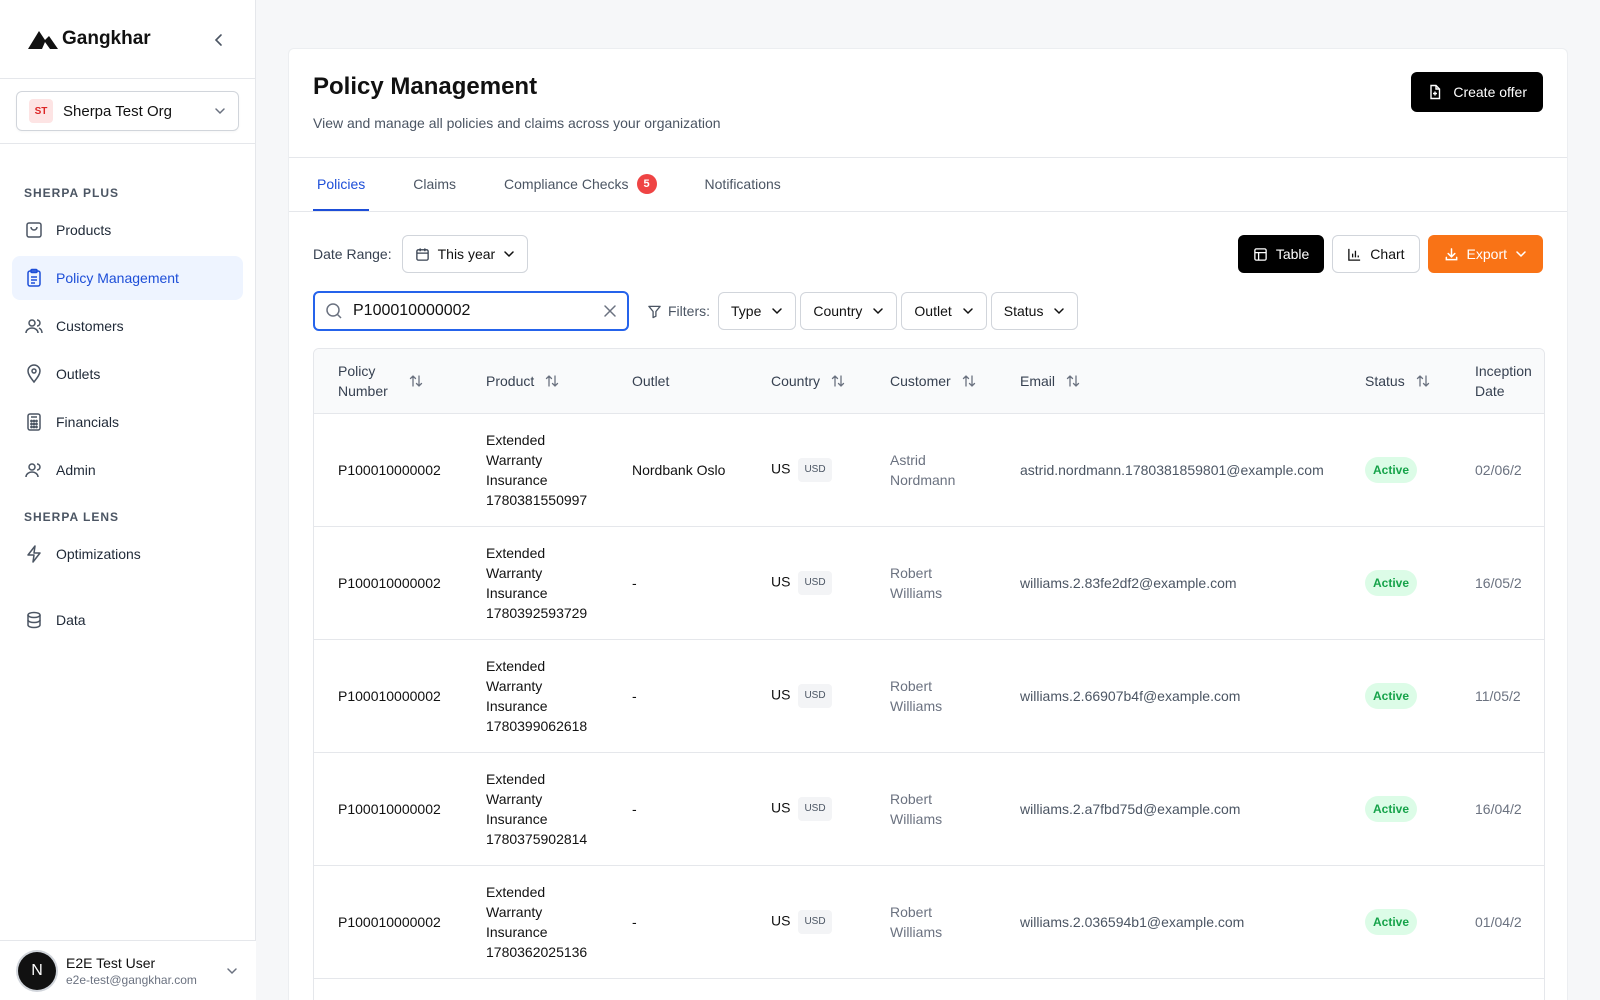 Image resolution: width=1600 pixels, height=1000 pixels. Describe the element at coordinates (1168, 381) in the screenshot. I see `column-header-email: Email` at that location.